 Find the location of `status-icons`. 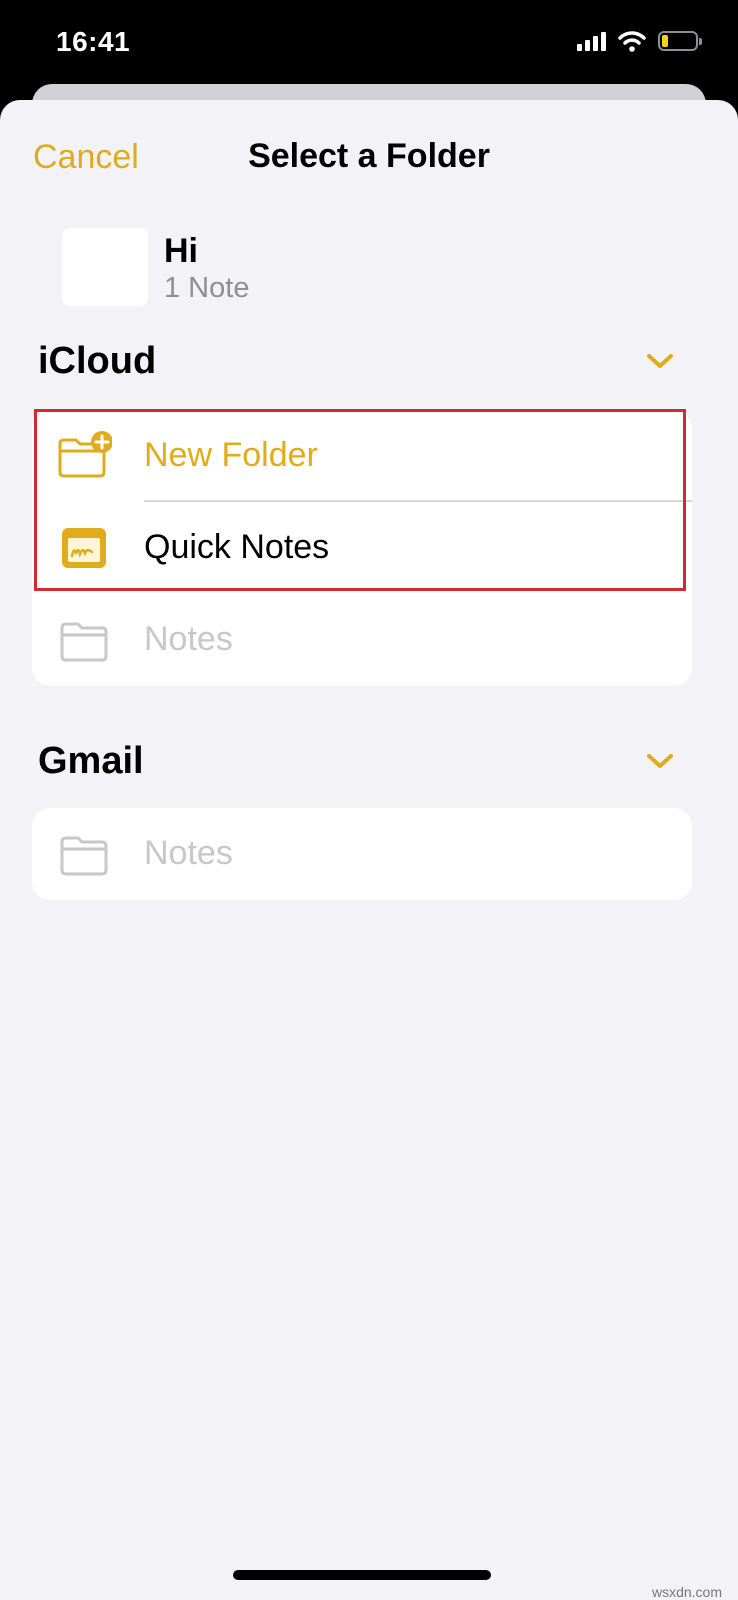

status-icons is located at coordinates (639, 41).